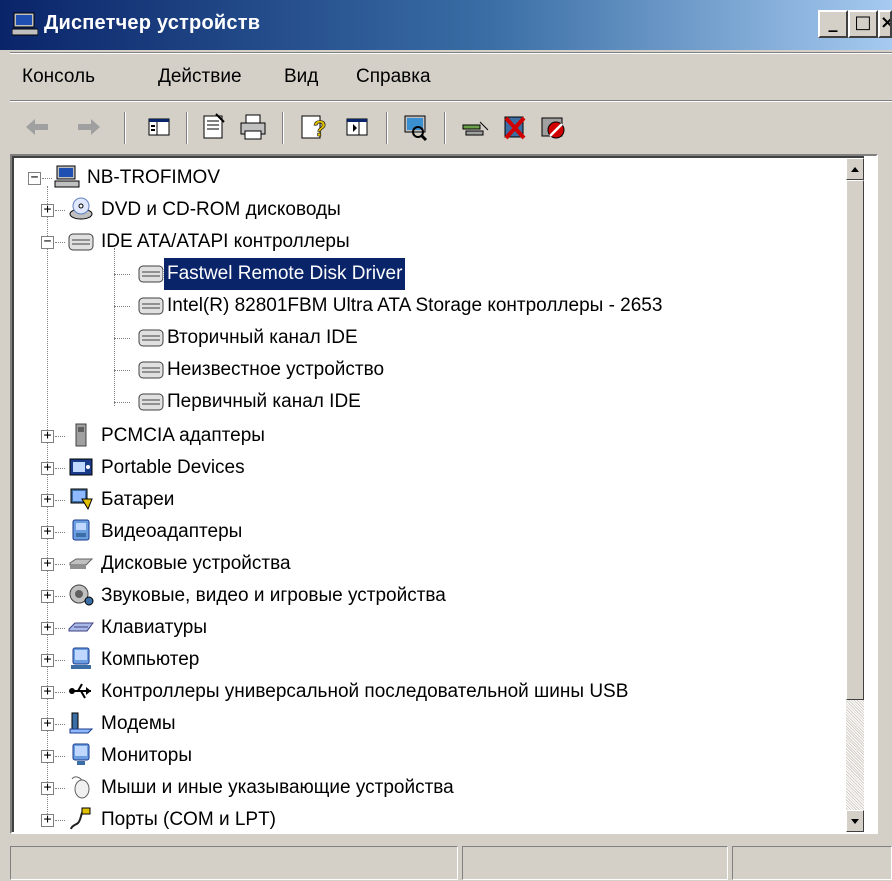  What do you see at coordinates (196, 563) in the screenshot?
I see `category-label: Дисковые устройства` at bounding box center [196, 563].